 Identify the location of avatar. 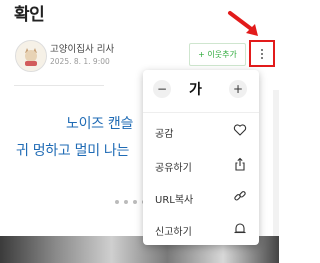
(31, 56).